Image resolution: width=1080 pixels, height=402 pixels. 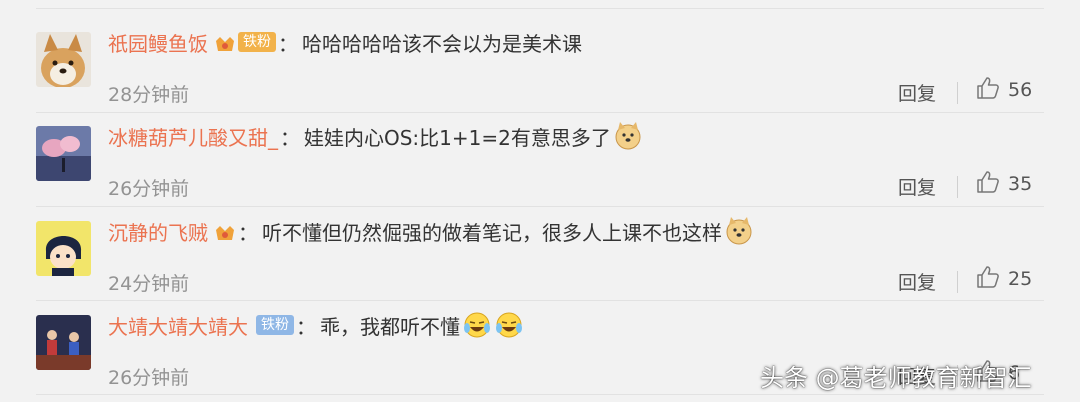 What do you see at coordinates (1020, 90) in the screenshot?
I see `like-count: 56` at bounding box center [1020, 90].